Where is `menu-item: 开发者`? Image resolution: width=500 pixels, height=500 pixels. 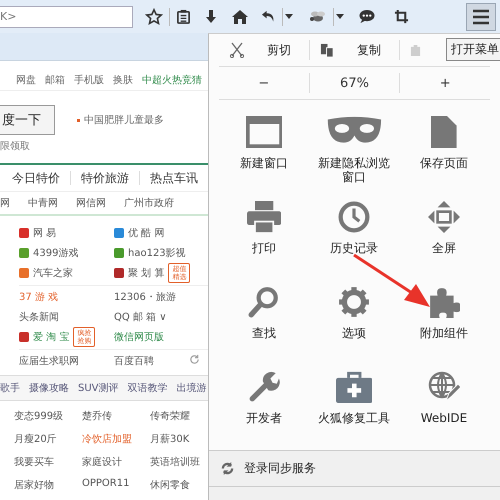 menu-item: 开发者 is located at coordinates (264, 407).